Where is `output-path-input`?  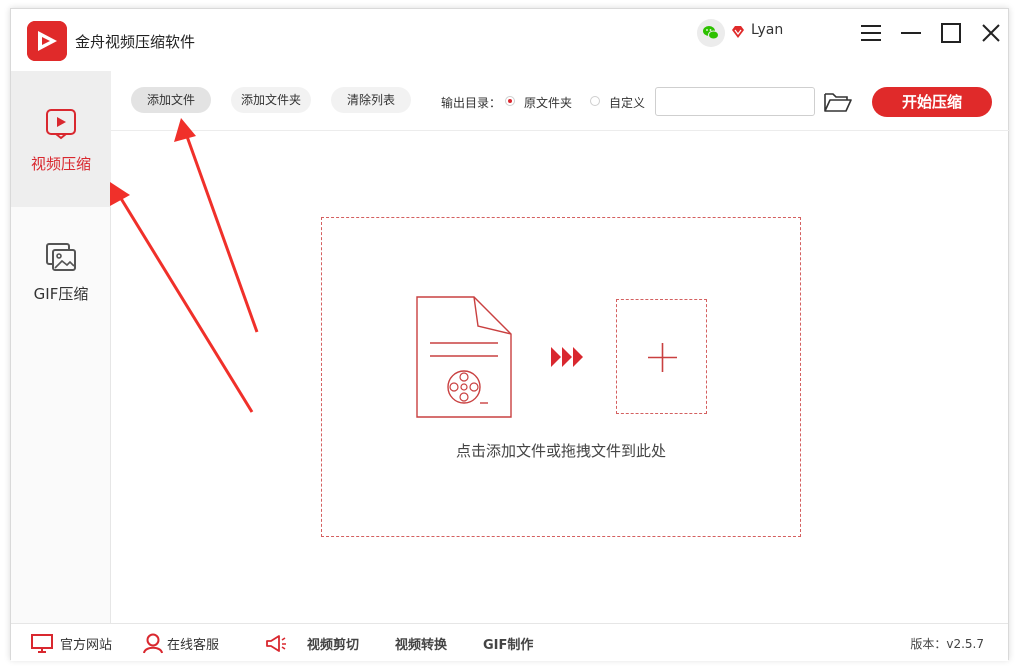 output-path-input is located at coordinates (735, 101).